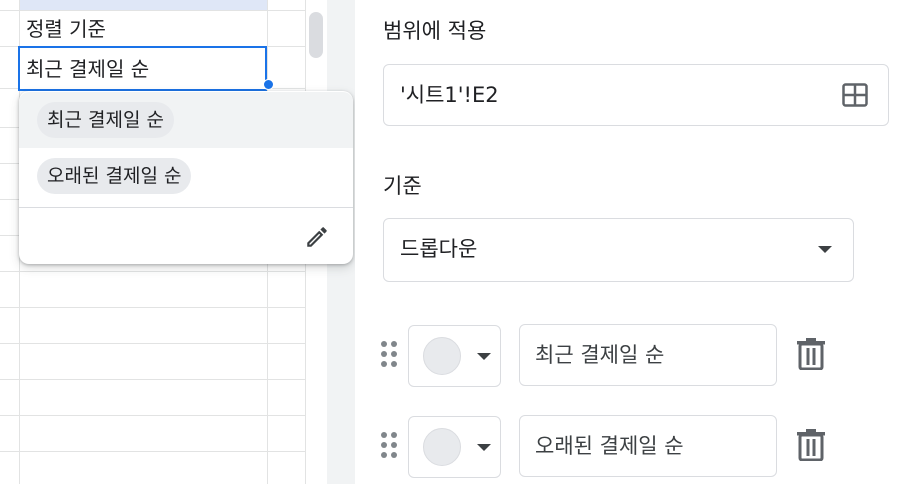  I want to click on range-label: 범위에 적용, so click(435, 31).